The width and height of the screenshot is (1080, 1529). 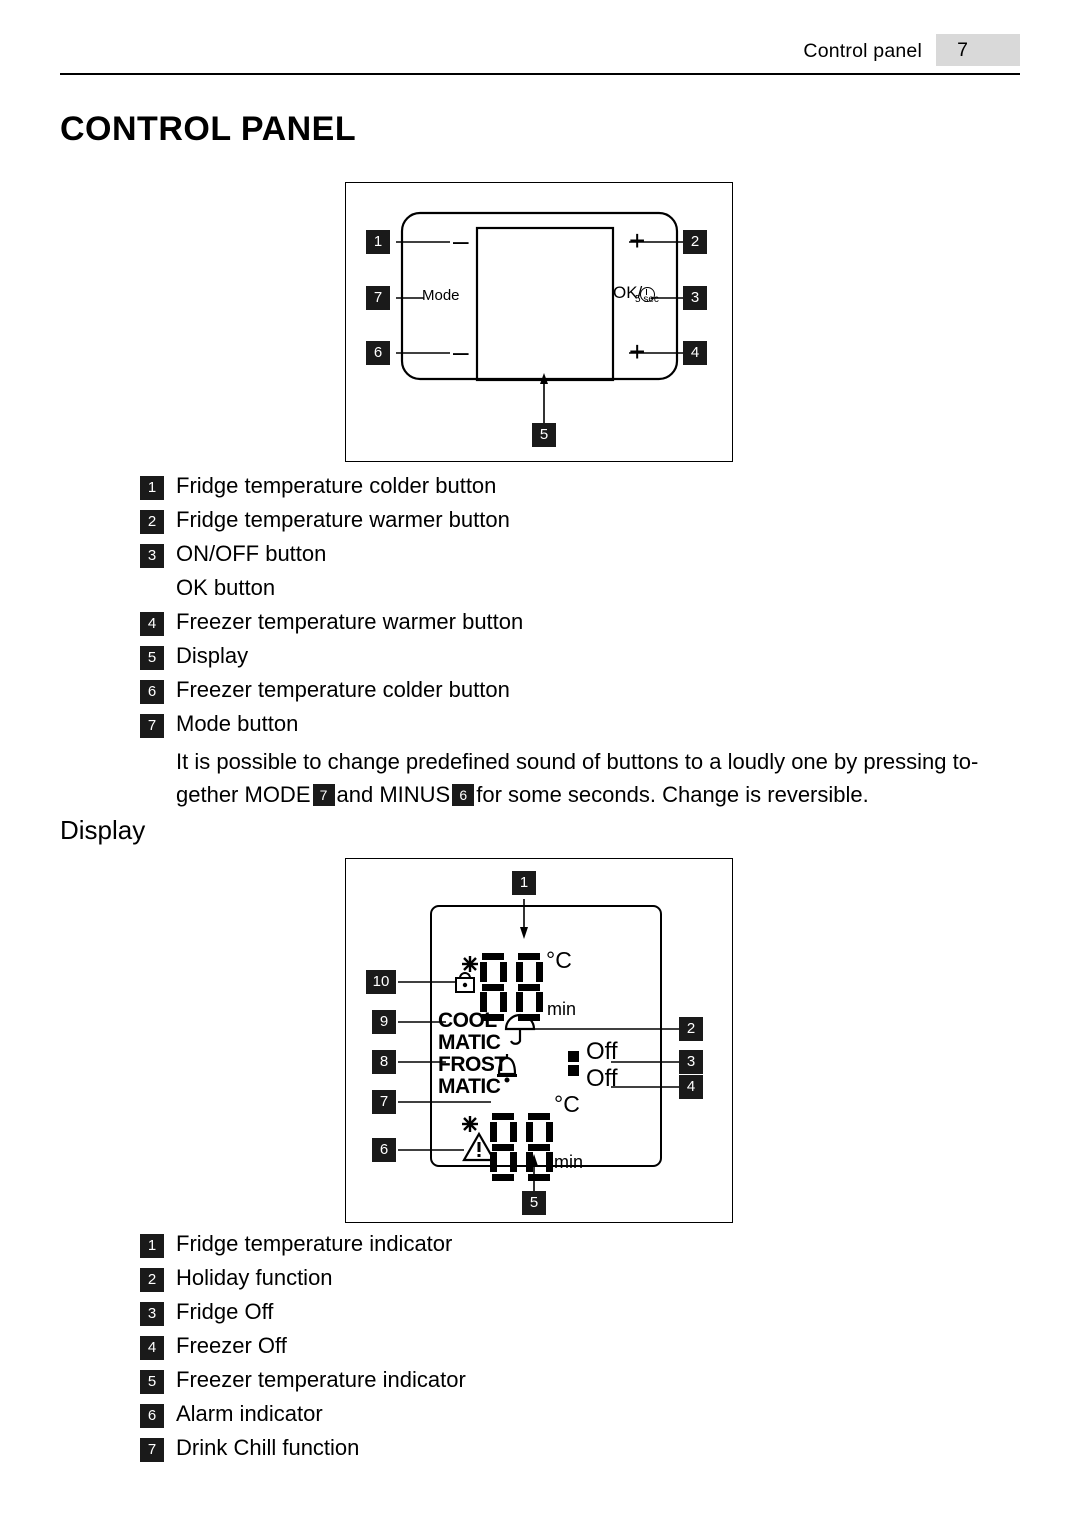 What do you see at coordinates (472, 1064) in the screenshot?
I see `frostmatic-label-line1: FROST` at bounding box center [472, 1064].